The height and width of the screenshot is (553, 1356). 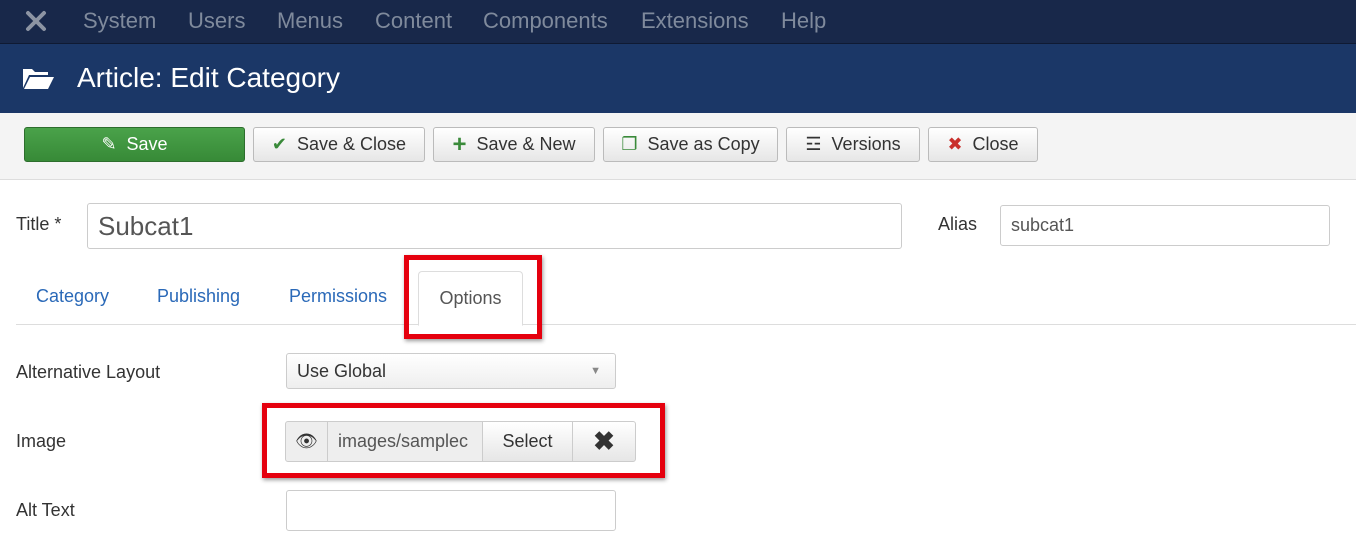 I want to click on alt-layout-label: Alternative Layout, so click(x=88, y=372).